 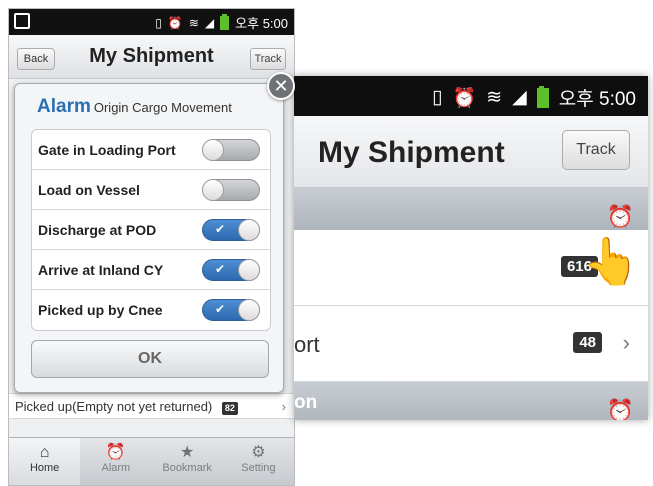 What do you see at coordinates (44, 468) in the screenshot?
I see `tab-label: Home` at bounding box center [44, 468].